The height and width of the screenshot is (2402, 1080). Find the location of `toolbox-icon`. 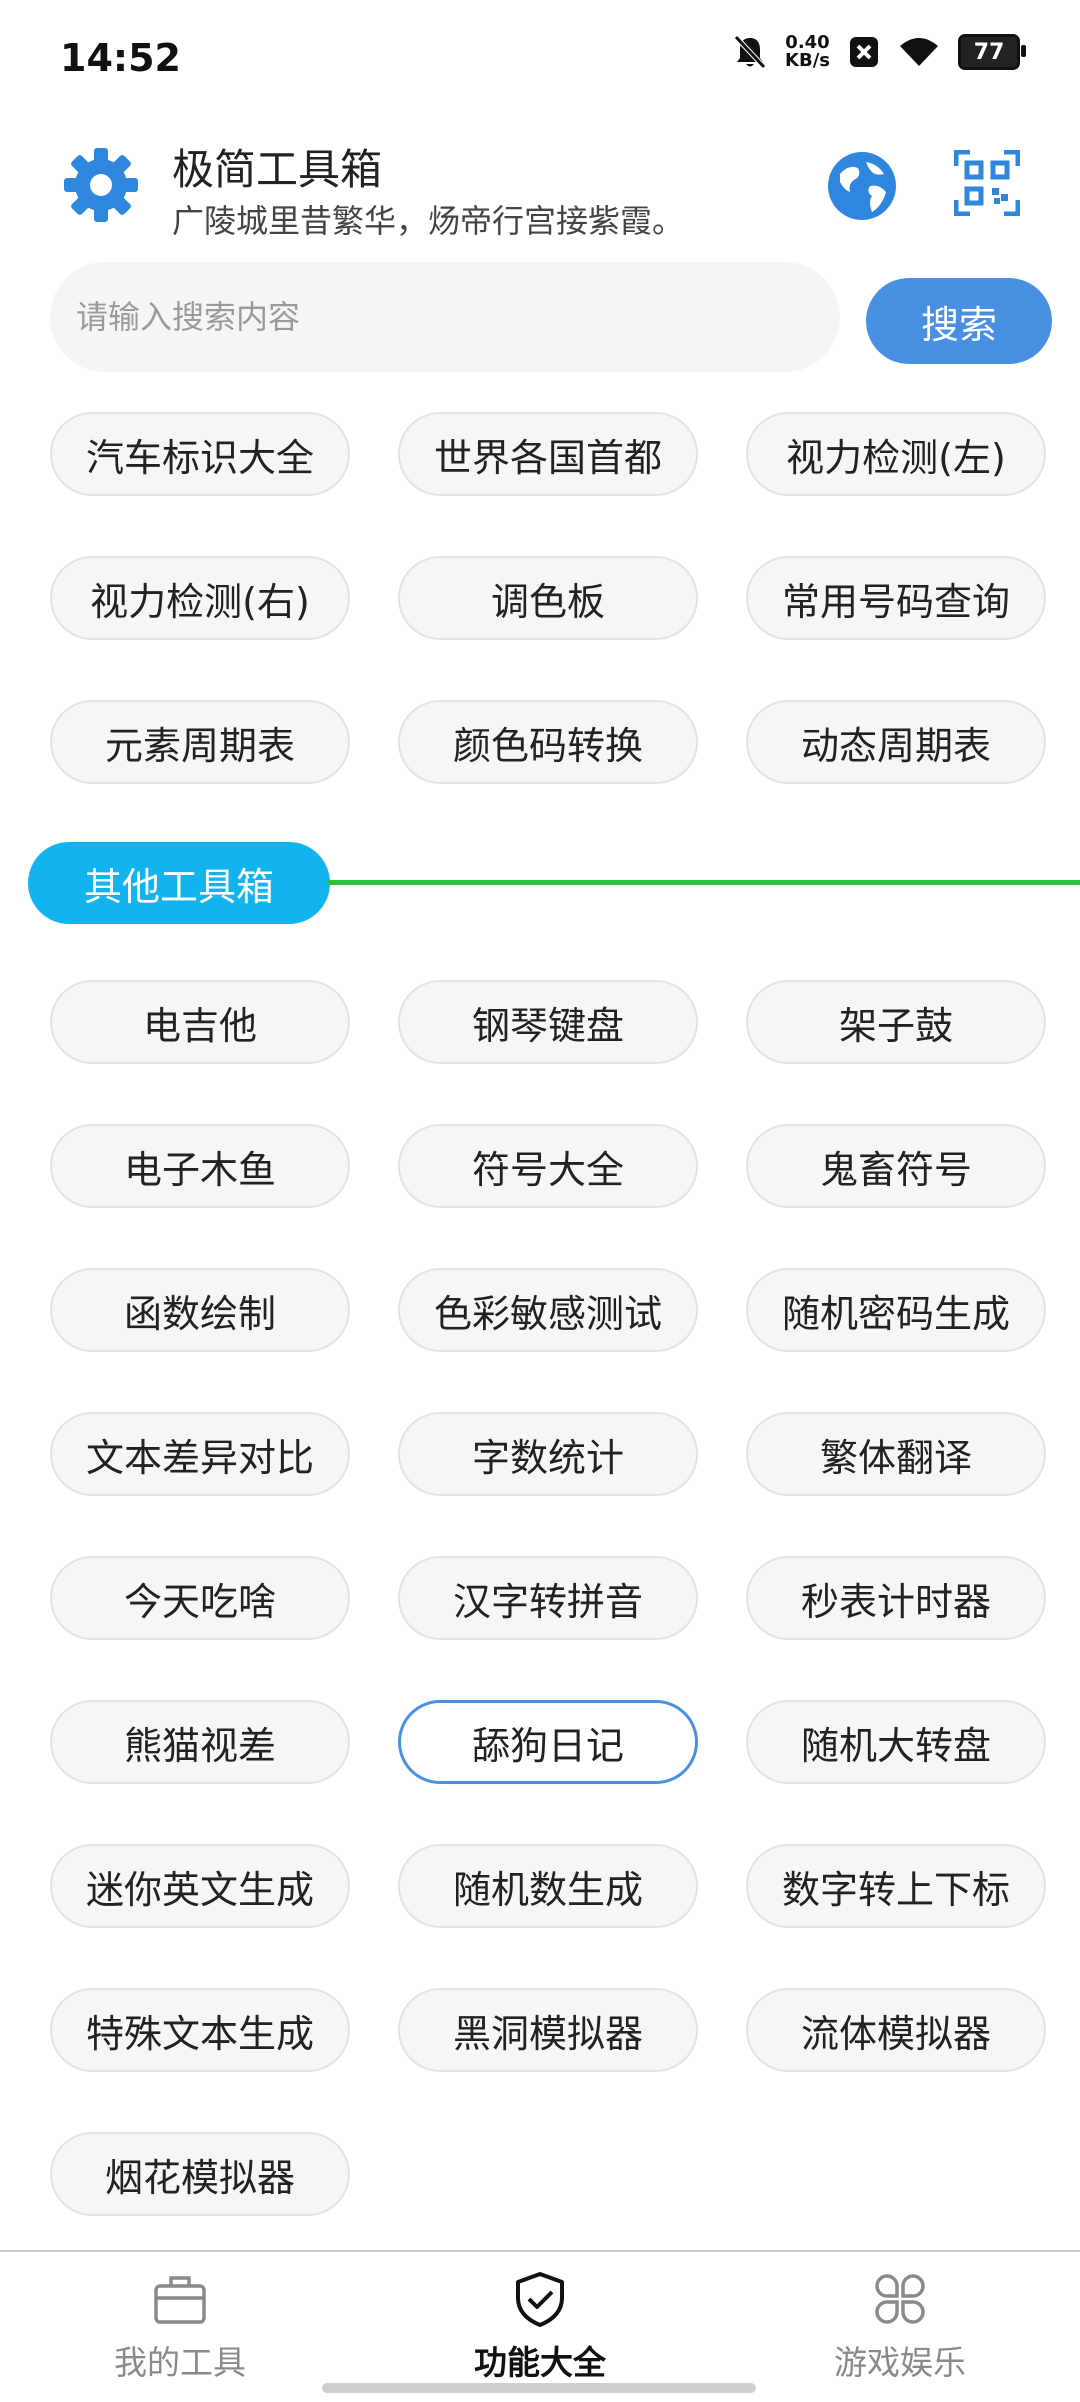

toolbox-icon is located at coordinates (180, 2300).